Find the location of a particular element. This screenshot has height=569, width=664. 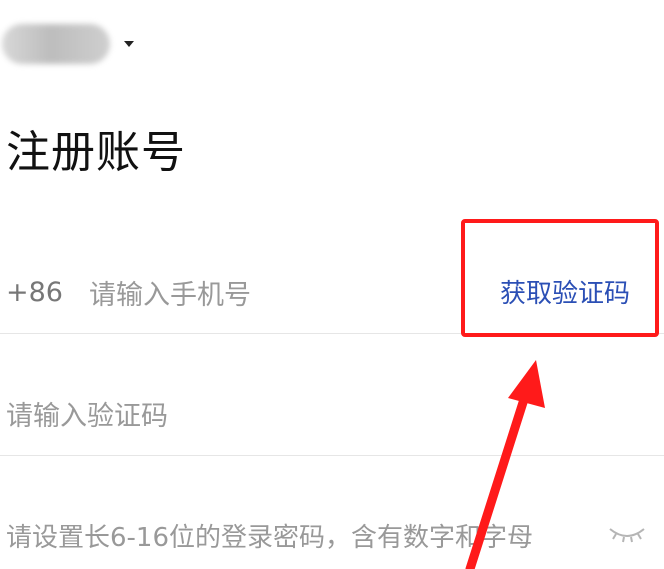

caret-down-icon is located at coordinates (129, 44).